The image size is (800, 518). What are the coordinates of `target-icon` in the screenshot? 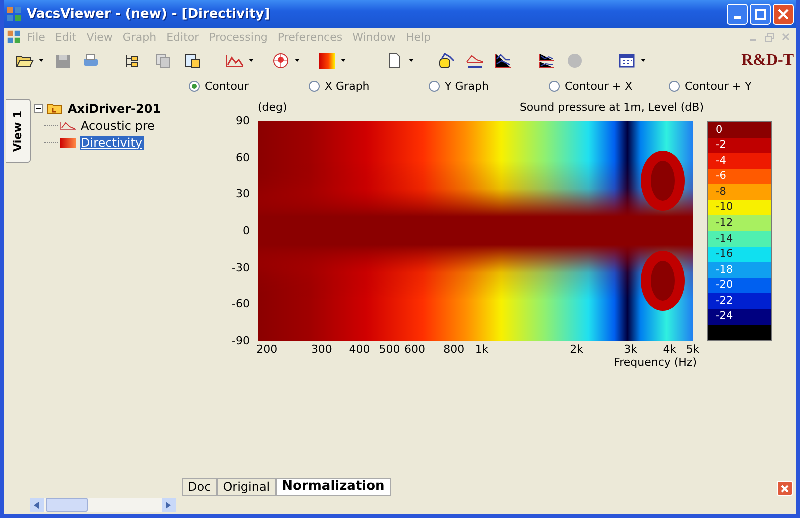 It's located at (281, 60).